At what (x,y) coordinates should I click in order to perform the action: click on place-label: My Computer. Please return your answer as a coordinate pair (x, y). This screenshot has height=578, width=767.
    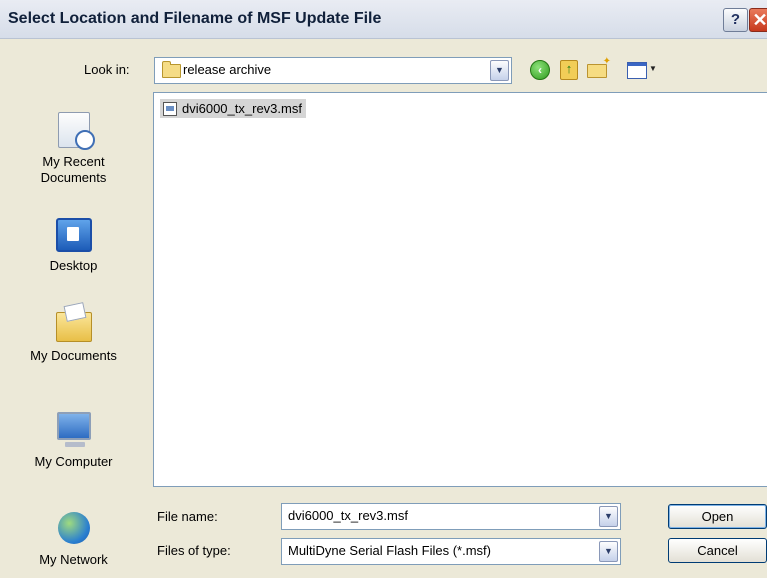
    Looking at the image, I should click on (73, 461).